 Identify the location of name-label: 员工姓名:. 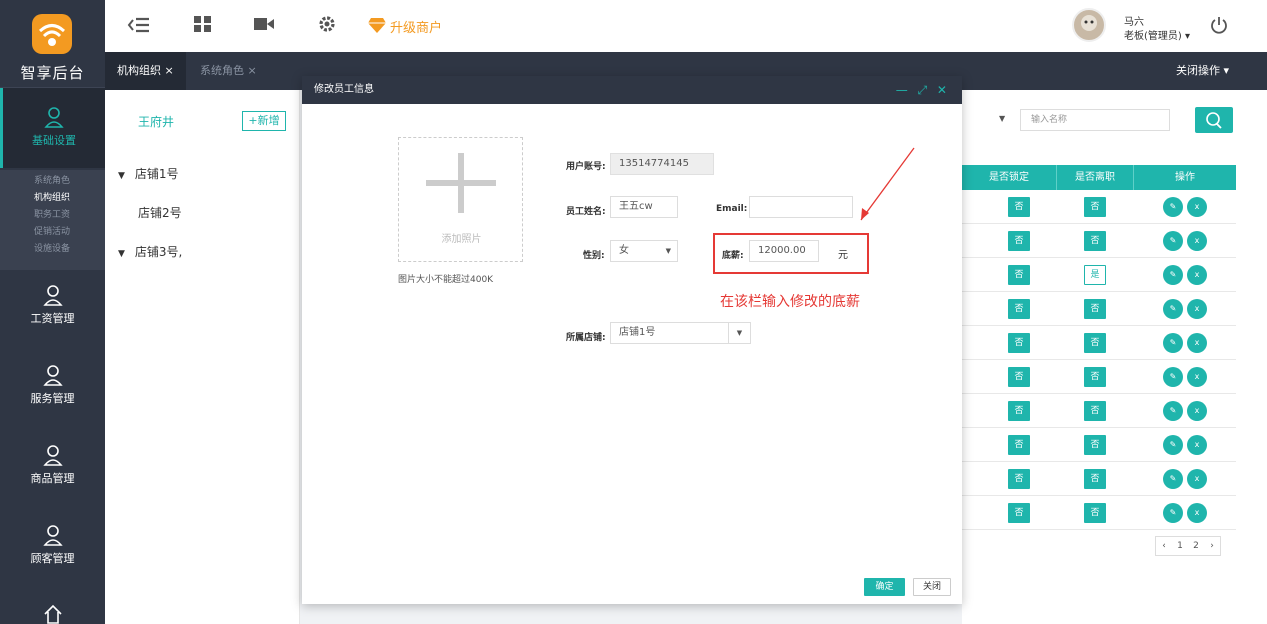
(586, 212).